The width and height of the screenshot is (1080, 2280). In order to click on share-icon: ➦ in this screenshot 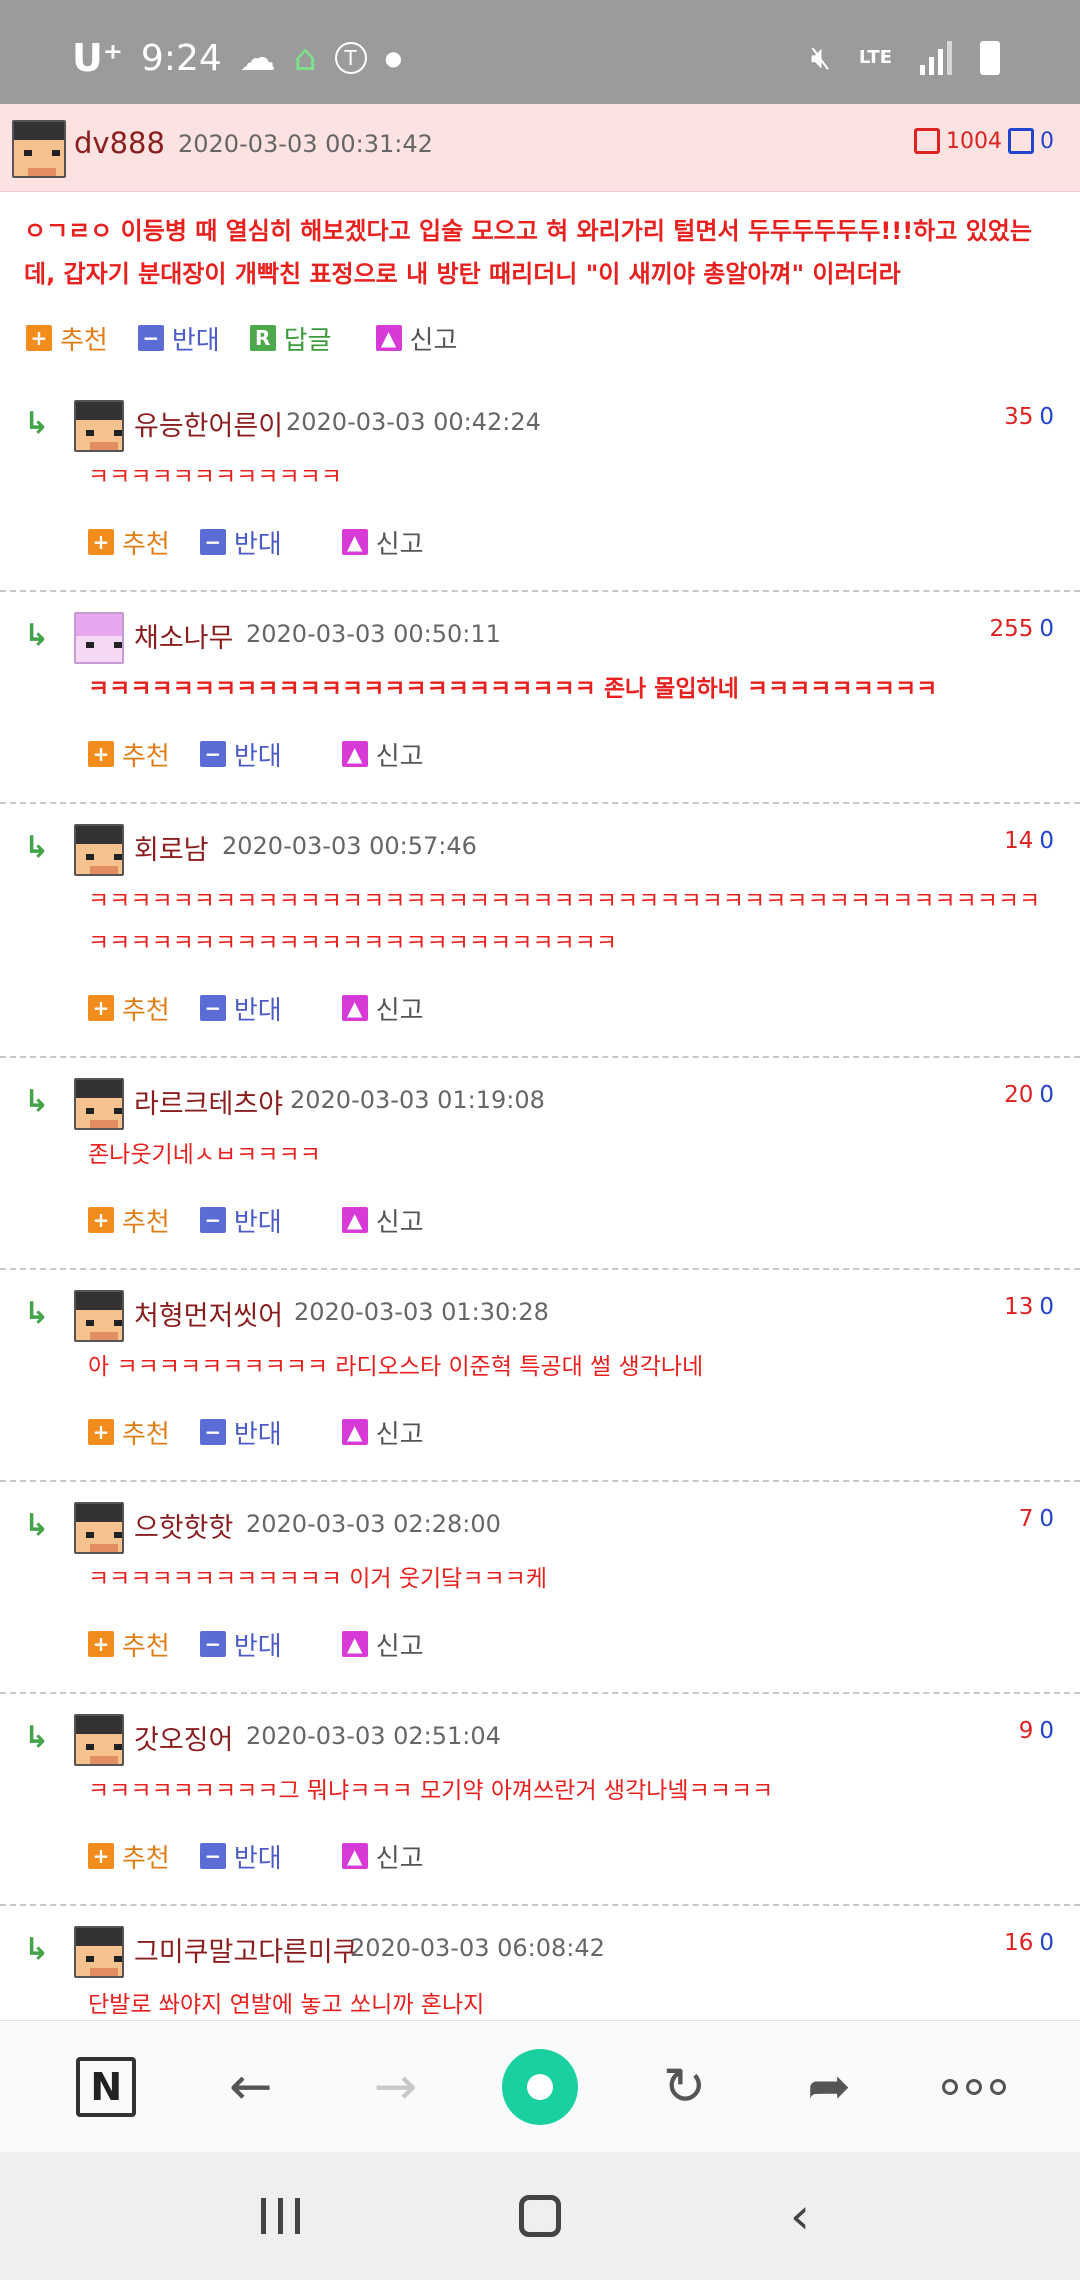, I will do `click(829, 2086)`.